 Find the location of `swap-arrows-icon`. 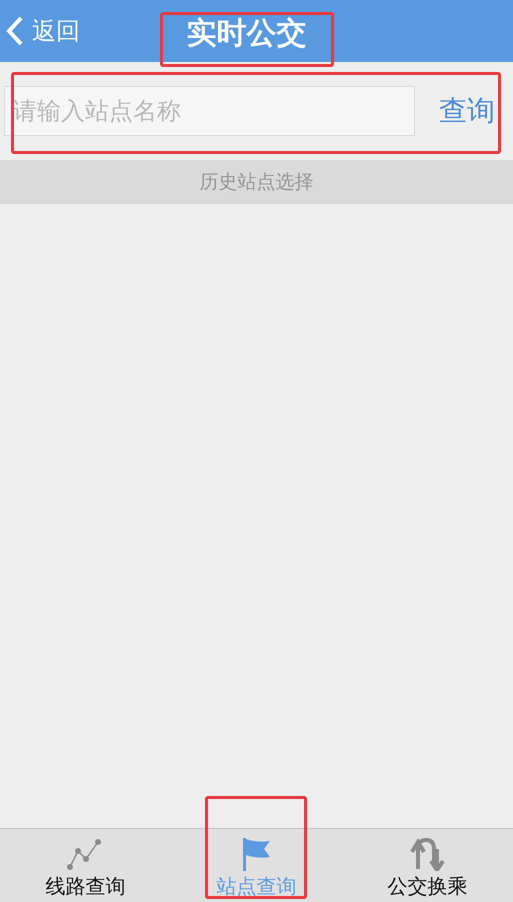

swap-arrows-icon is located at coordinates (427, 854).